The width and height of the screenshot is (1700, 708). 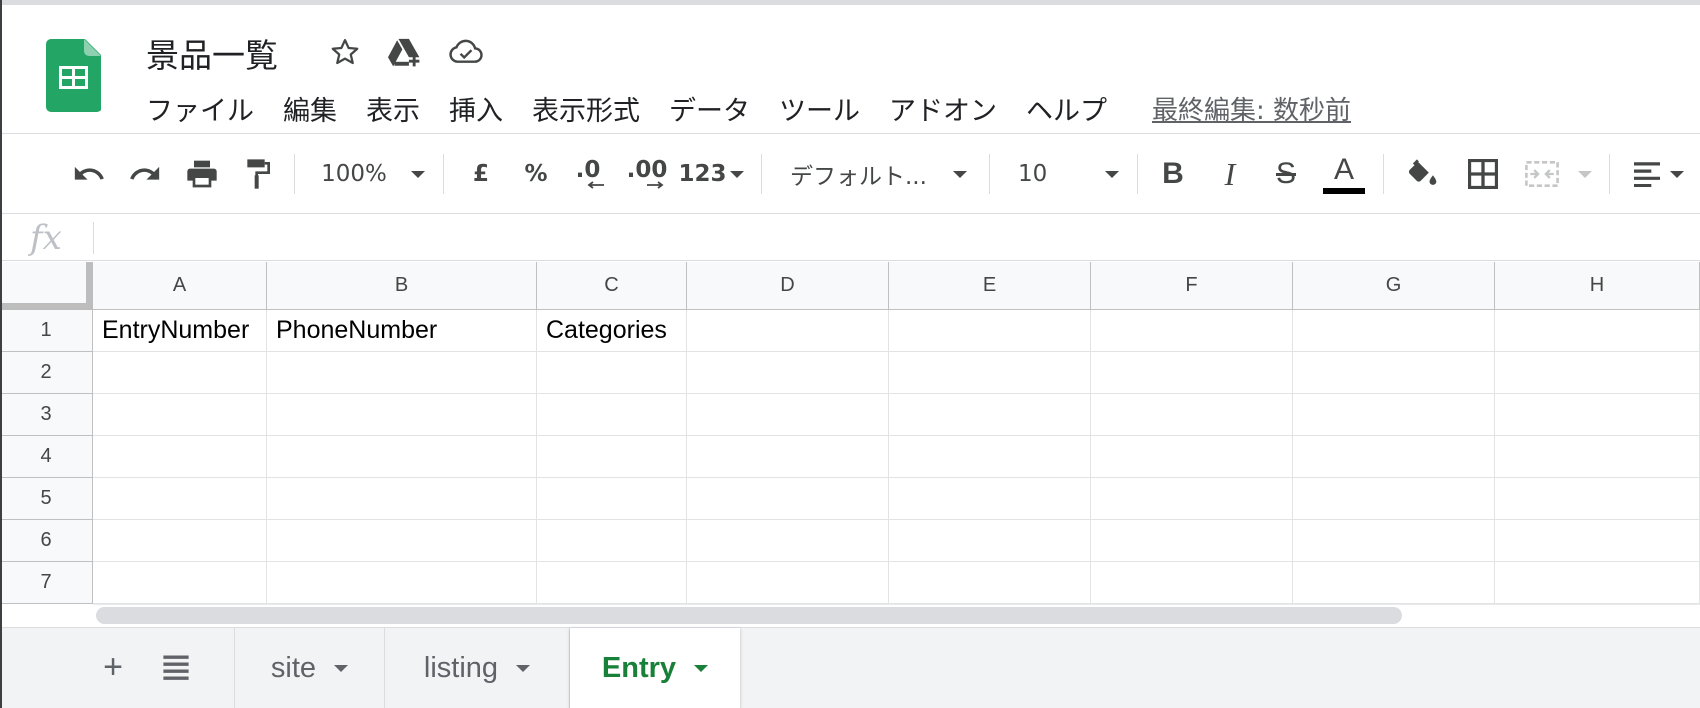 What do you see at coordinates (990, 457) in the screenshot?
I see `cell-e4` at bounding box center [990, 457].